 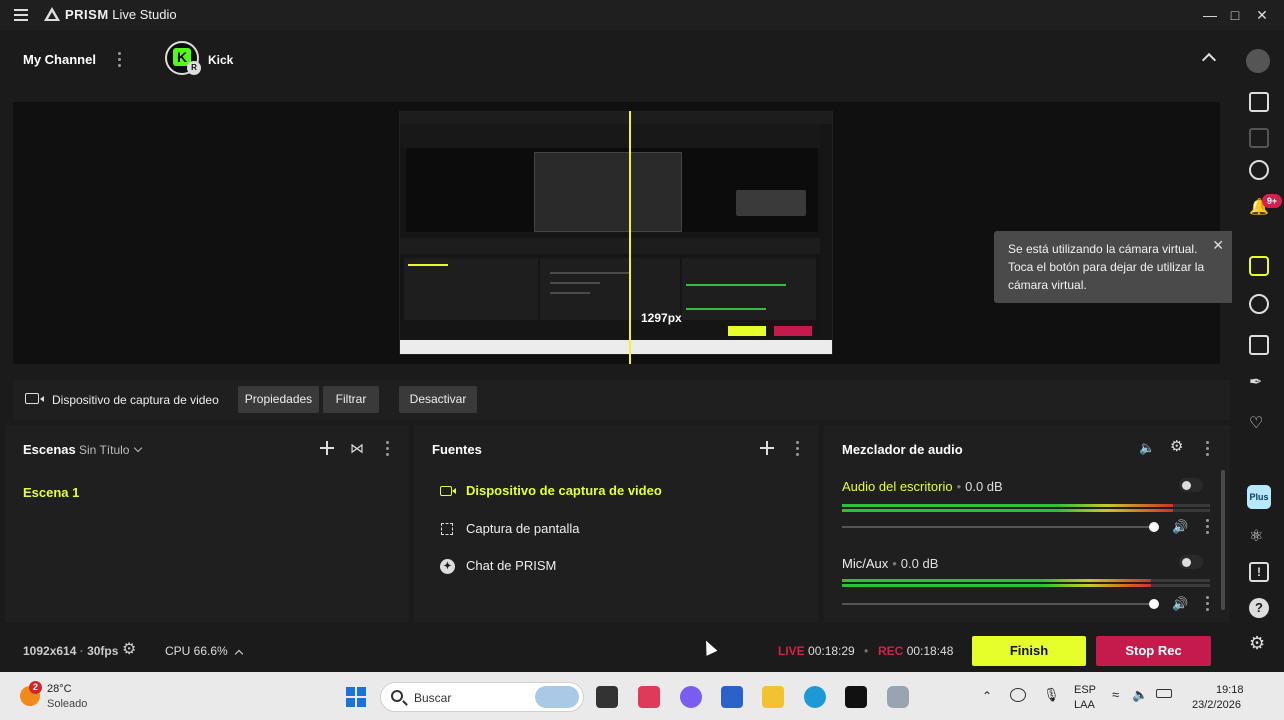 I want to click on file-explorer-icon, so click(x=773, y=697).